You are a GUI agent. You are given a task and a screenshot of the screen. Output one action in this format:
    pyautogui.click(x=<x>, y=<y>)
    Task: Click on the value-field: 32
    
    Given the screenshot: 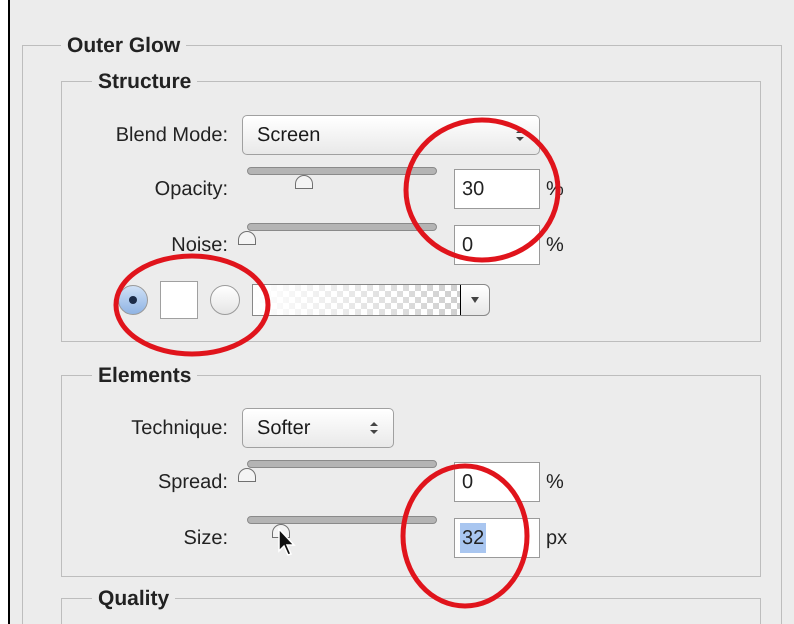 What is the action you would take?
    pyautogui.click(x=497, y=538)
    